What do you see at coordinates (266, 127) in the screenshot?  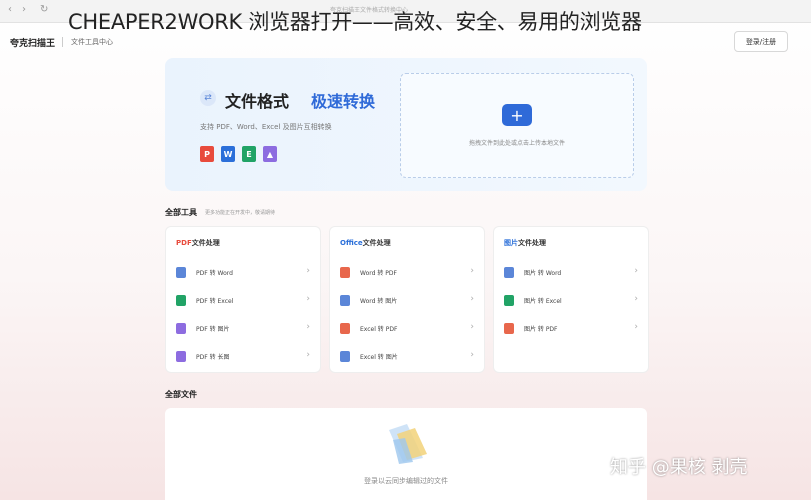 I see `hero-subtitle: 支持 PDF、Word、Excel 及图片互相转换` at bounding box center [266, 127].